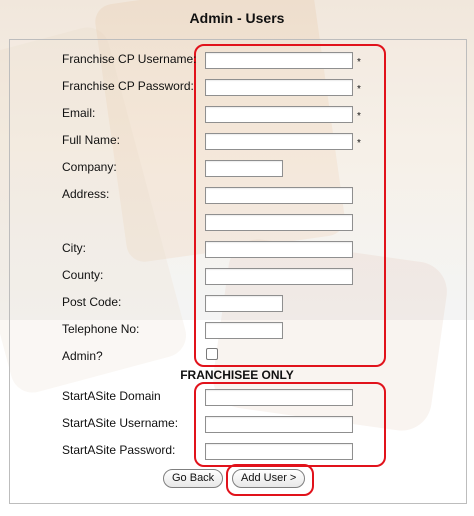 The width and height of the screenshot is (474, 516). What do you see at coordinates (91, 140) in the screenshot?
I see `full-name-label: Full Name:` at bounding box center [91, 140].